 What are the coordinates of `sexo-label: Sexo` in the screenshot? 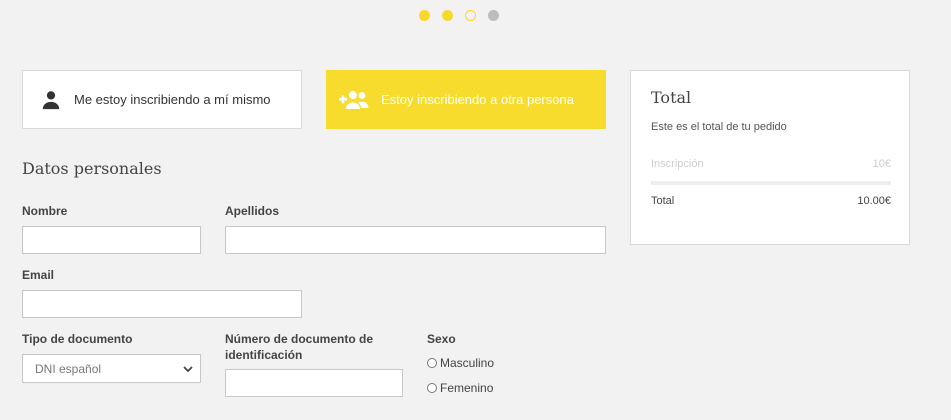 It's located at (441, 339).